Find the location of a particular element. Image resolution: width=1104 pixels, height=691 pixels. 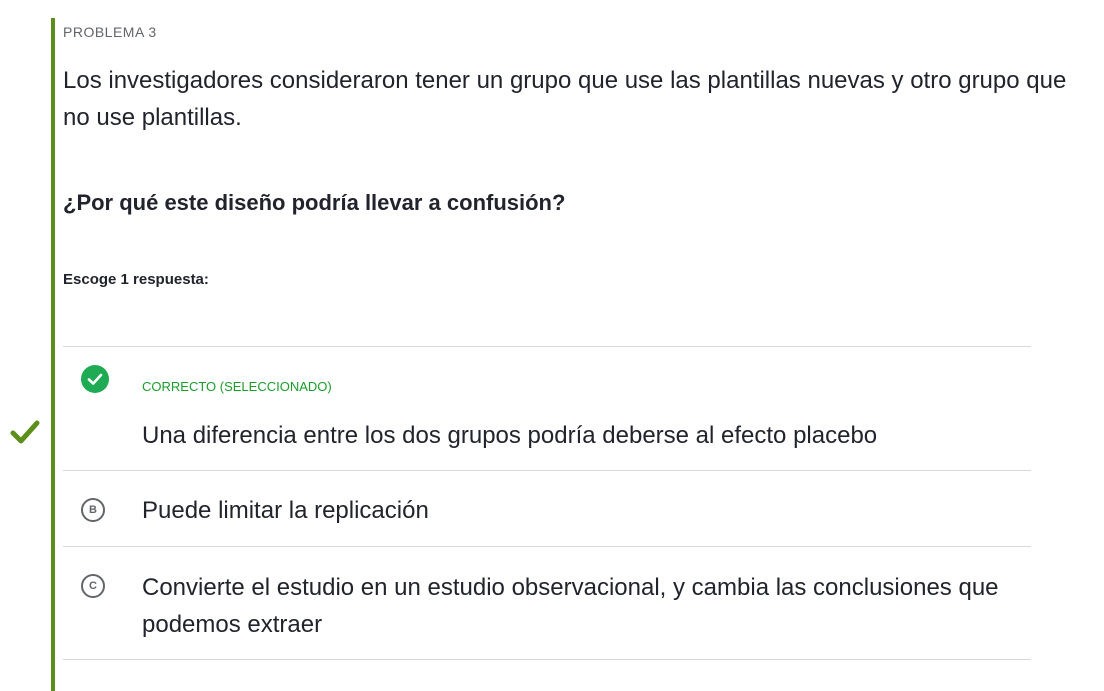

problem-label: PROBLEMA 3 is located at coordinates (110, 32).